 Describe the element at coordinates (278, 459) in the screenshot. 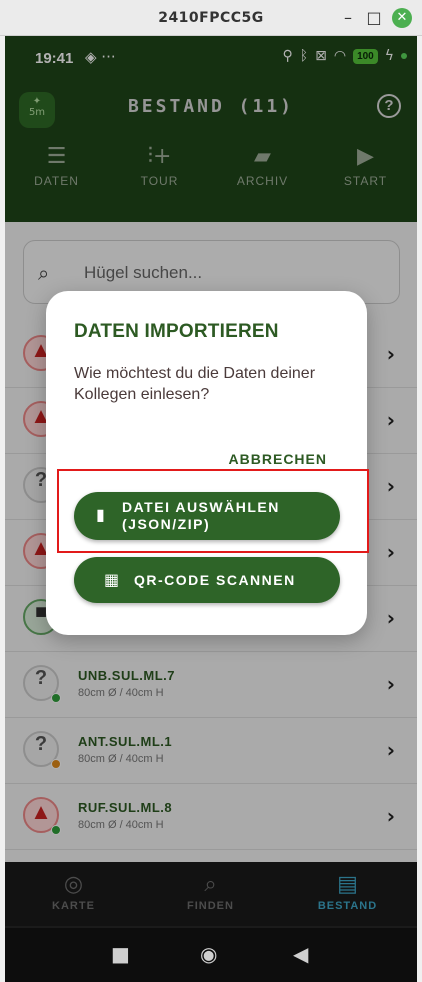

I see `cancel-button: ABBRECHEN` at that location.